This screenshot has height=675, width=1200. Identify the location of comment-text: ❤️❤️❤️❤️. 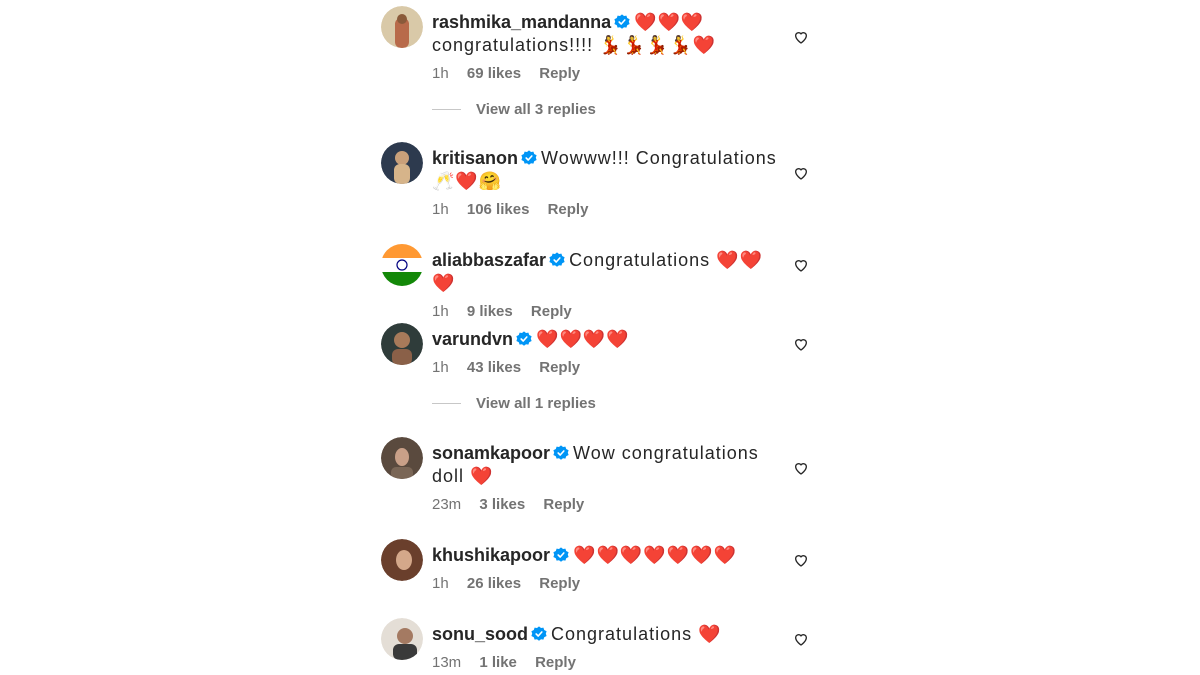
(583, 339).